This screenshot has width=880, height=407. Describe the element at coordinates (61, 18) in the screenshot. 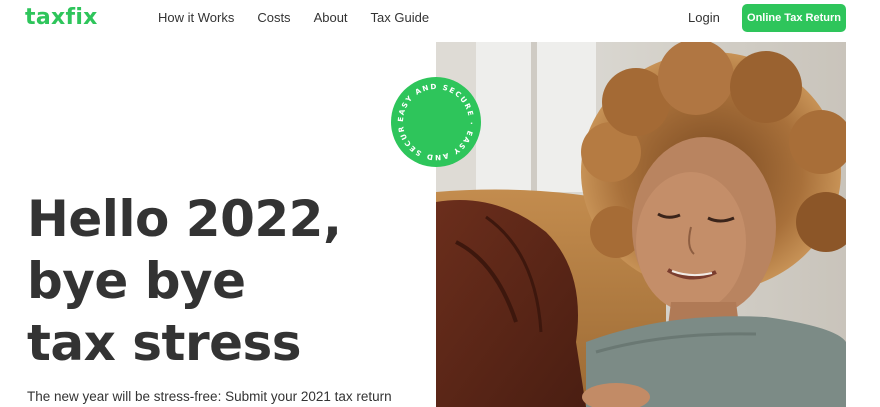

I see `taxfix-logo: taxfix` at that location.